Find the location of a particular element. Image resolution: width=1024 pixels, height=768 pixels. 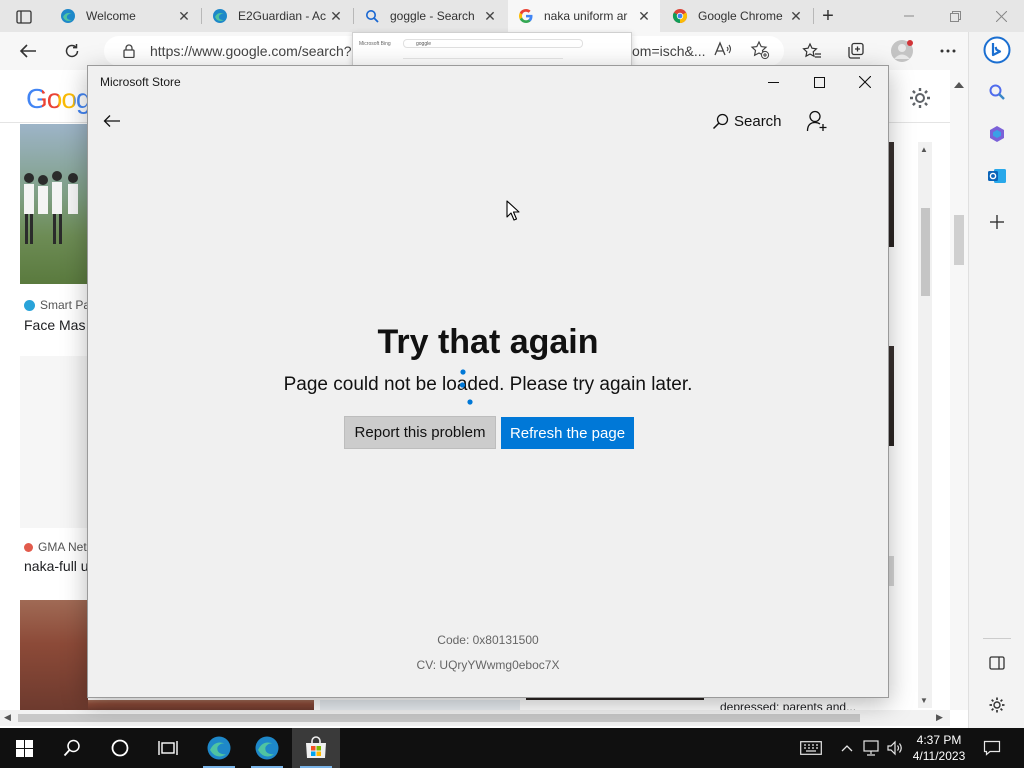

tab-label: naka uniform ar is located at coordinates (586, 16).